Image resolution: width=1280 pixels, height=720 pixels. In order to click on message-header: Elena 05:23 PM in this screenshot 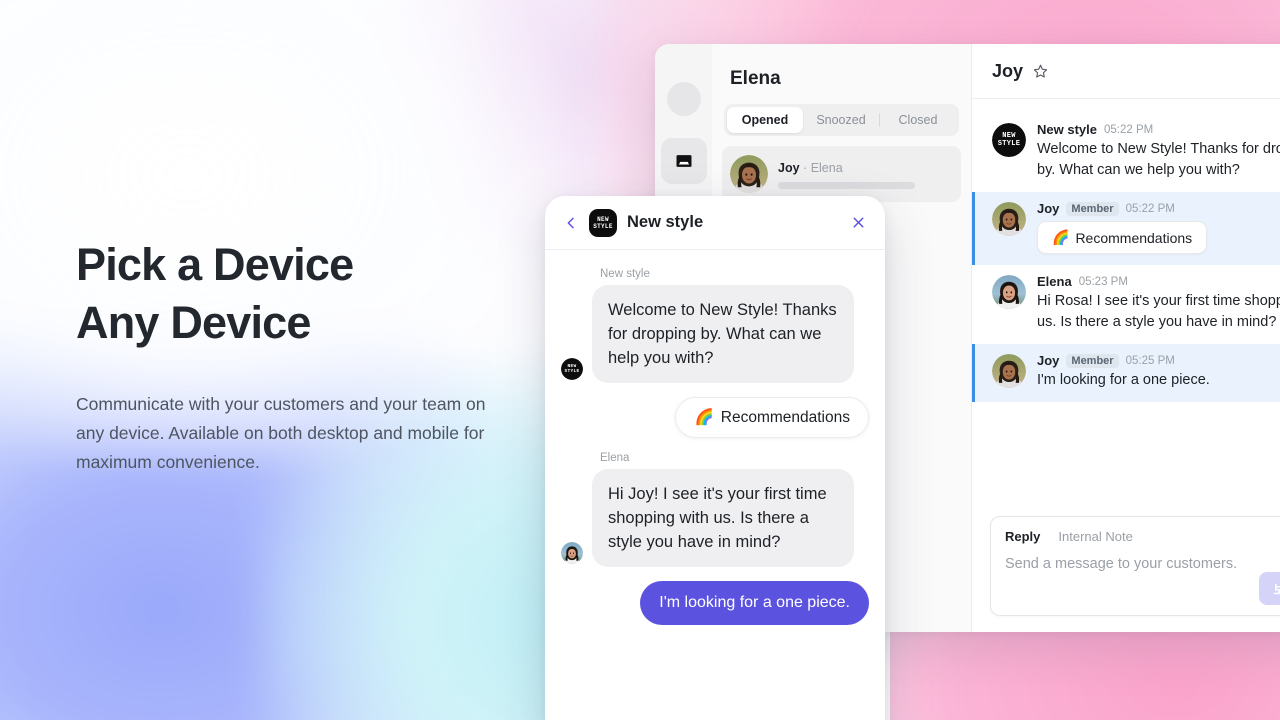, I will do `click(1158, 281)`.